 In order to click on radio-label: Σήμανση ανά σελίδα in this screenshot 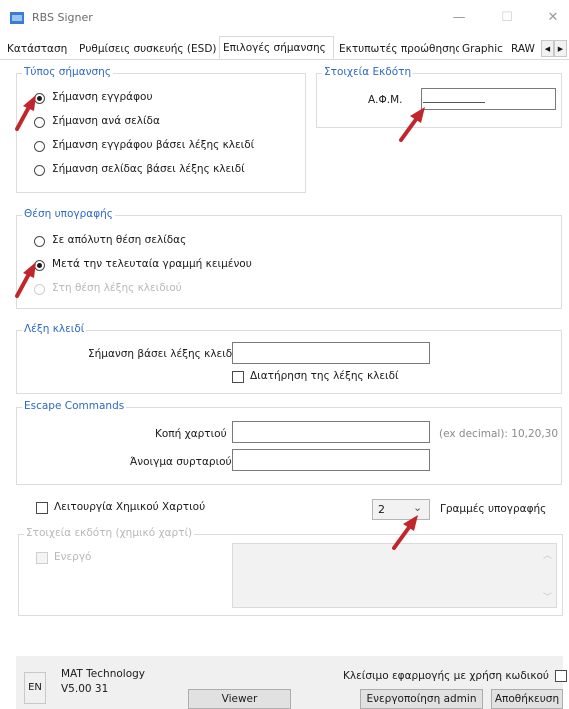, I will do `click(106, 121)`.